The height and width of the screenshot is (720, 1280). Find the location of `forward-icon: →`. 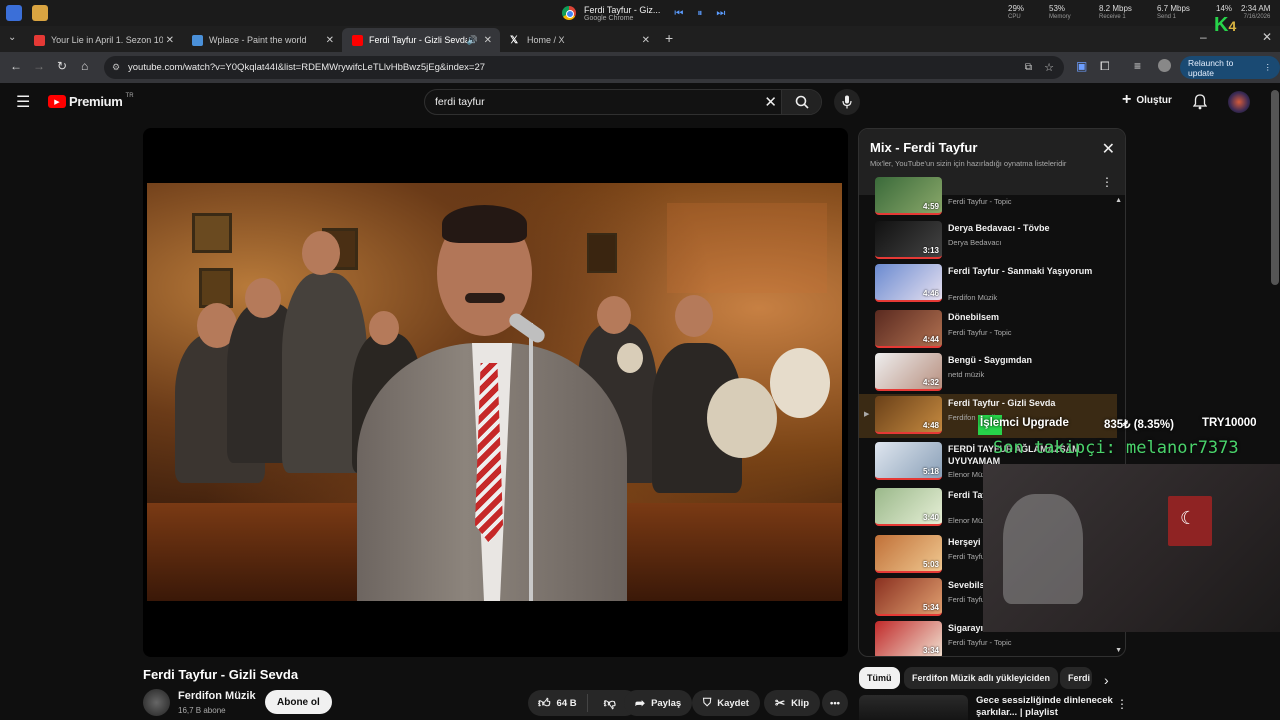

forward-icon: → is located at coordinates (39, 66).